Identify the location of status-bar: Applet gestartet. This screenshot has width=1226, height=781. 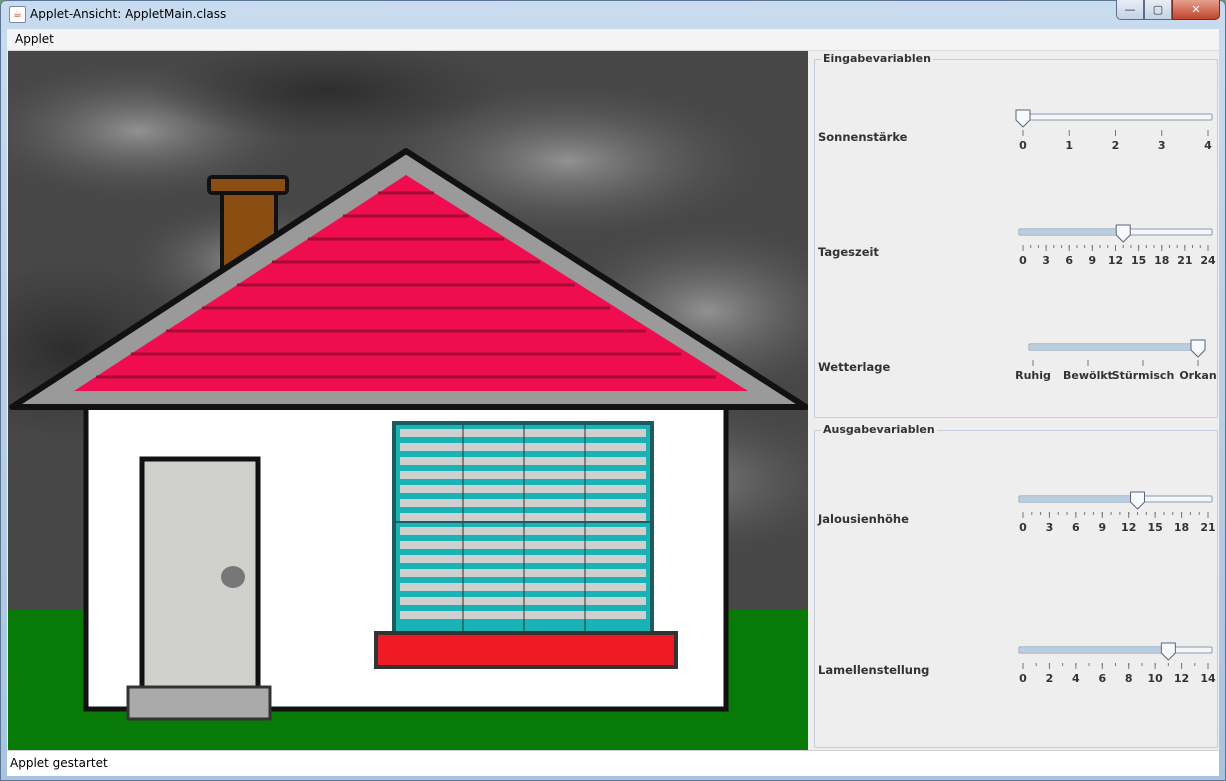
(613, 763).